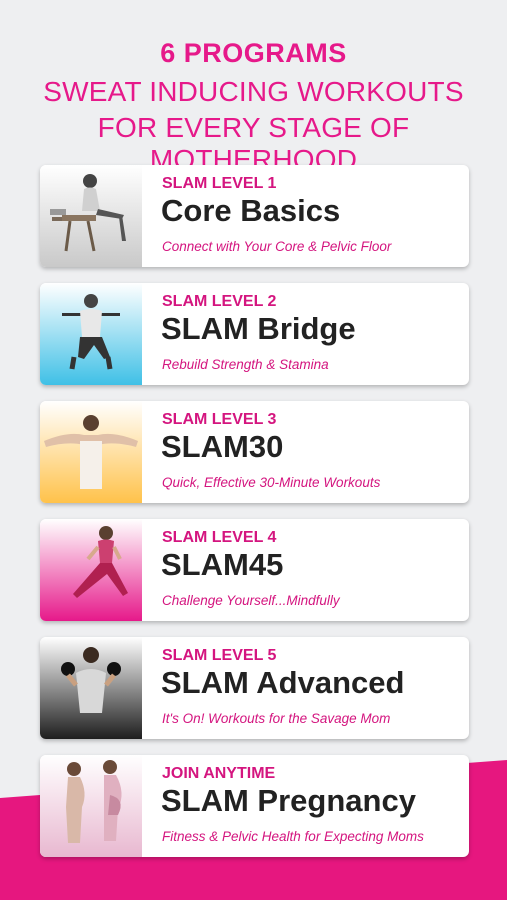 The image size is (507, 900). I want to click on program-level-label: SLAM LEVEL 1, so click(219, 183).